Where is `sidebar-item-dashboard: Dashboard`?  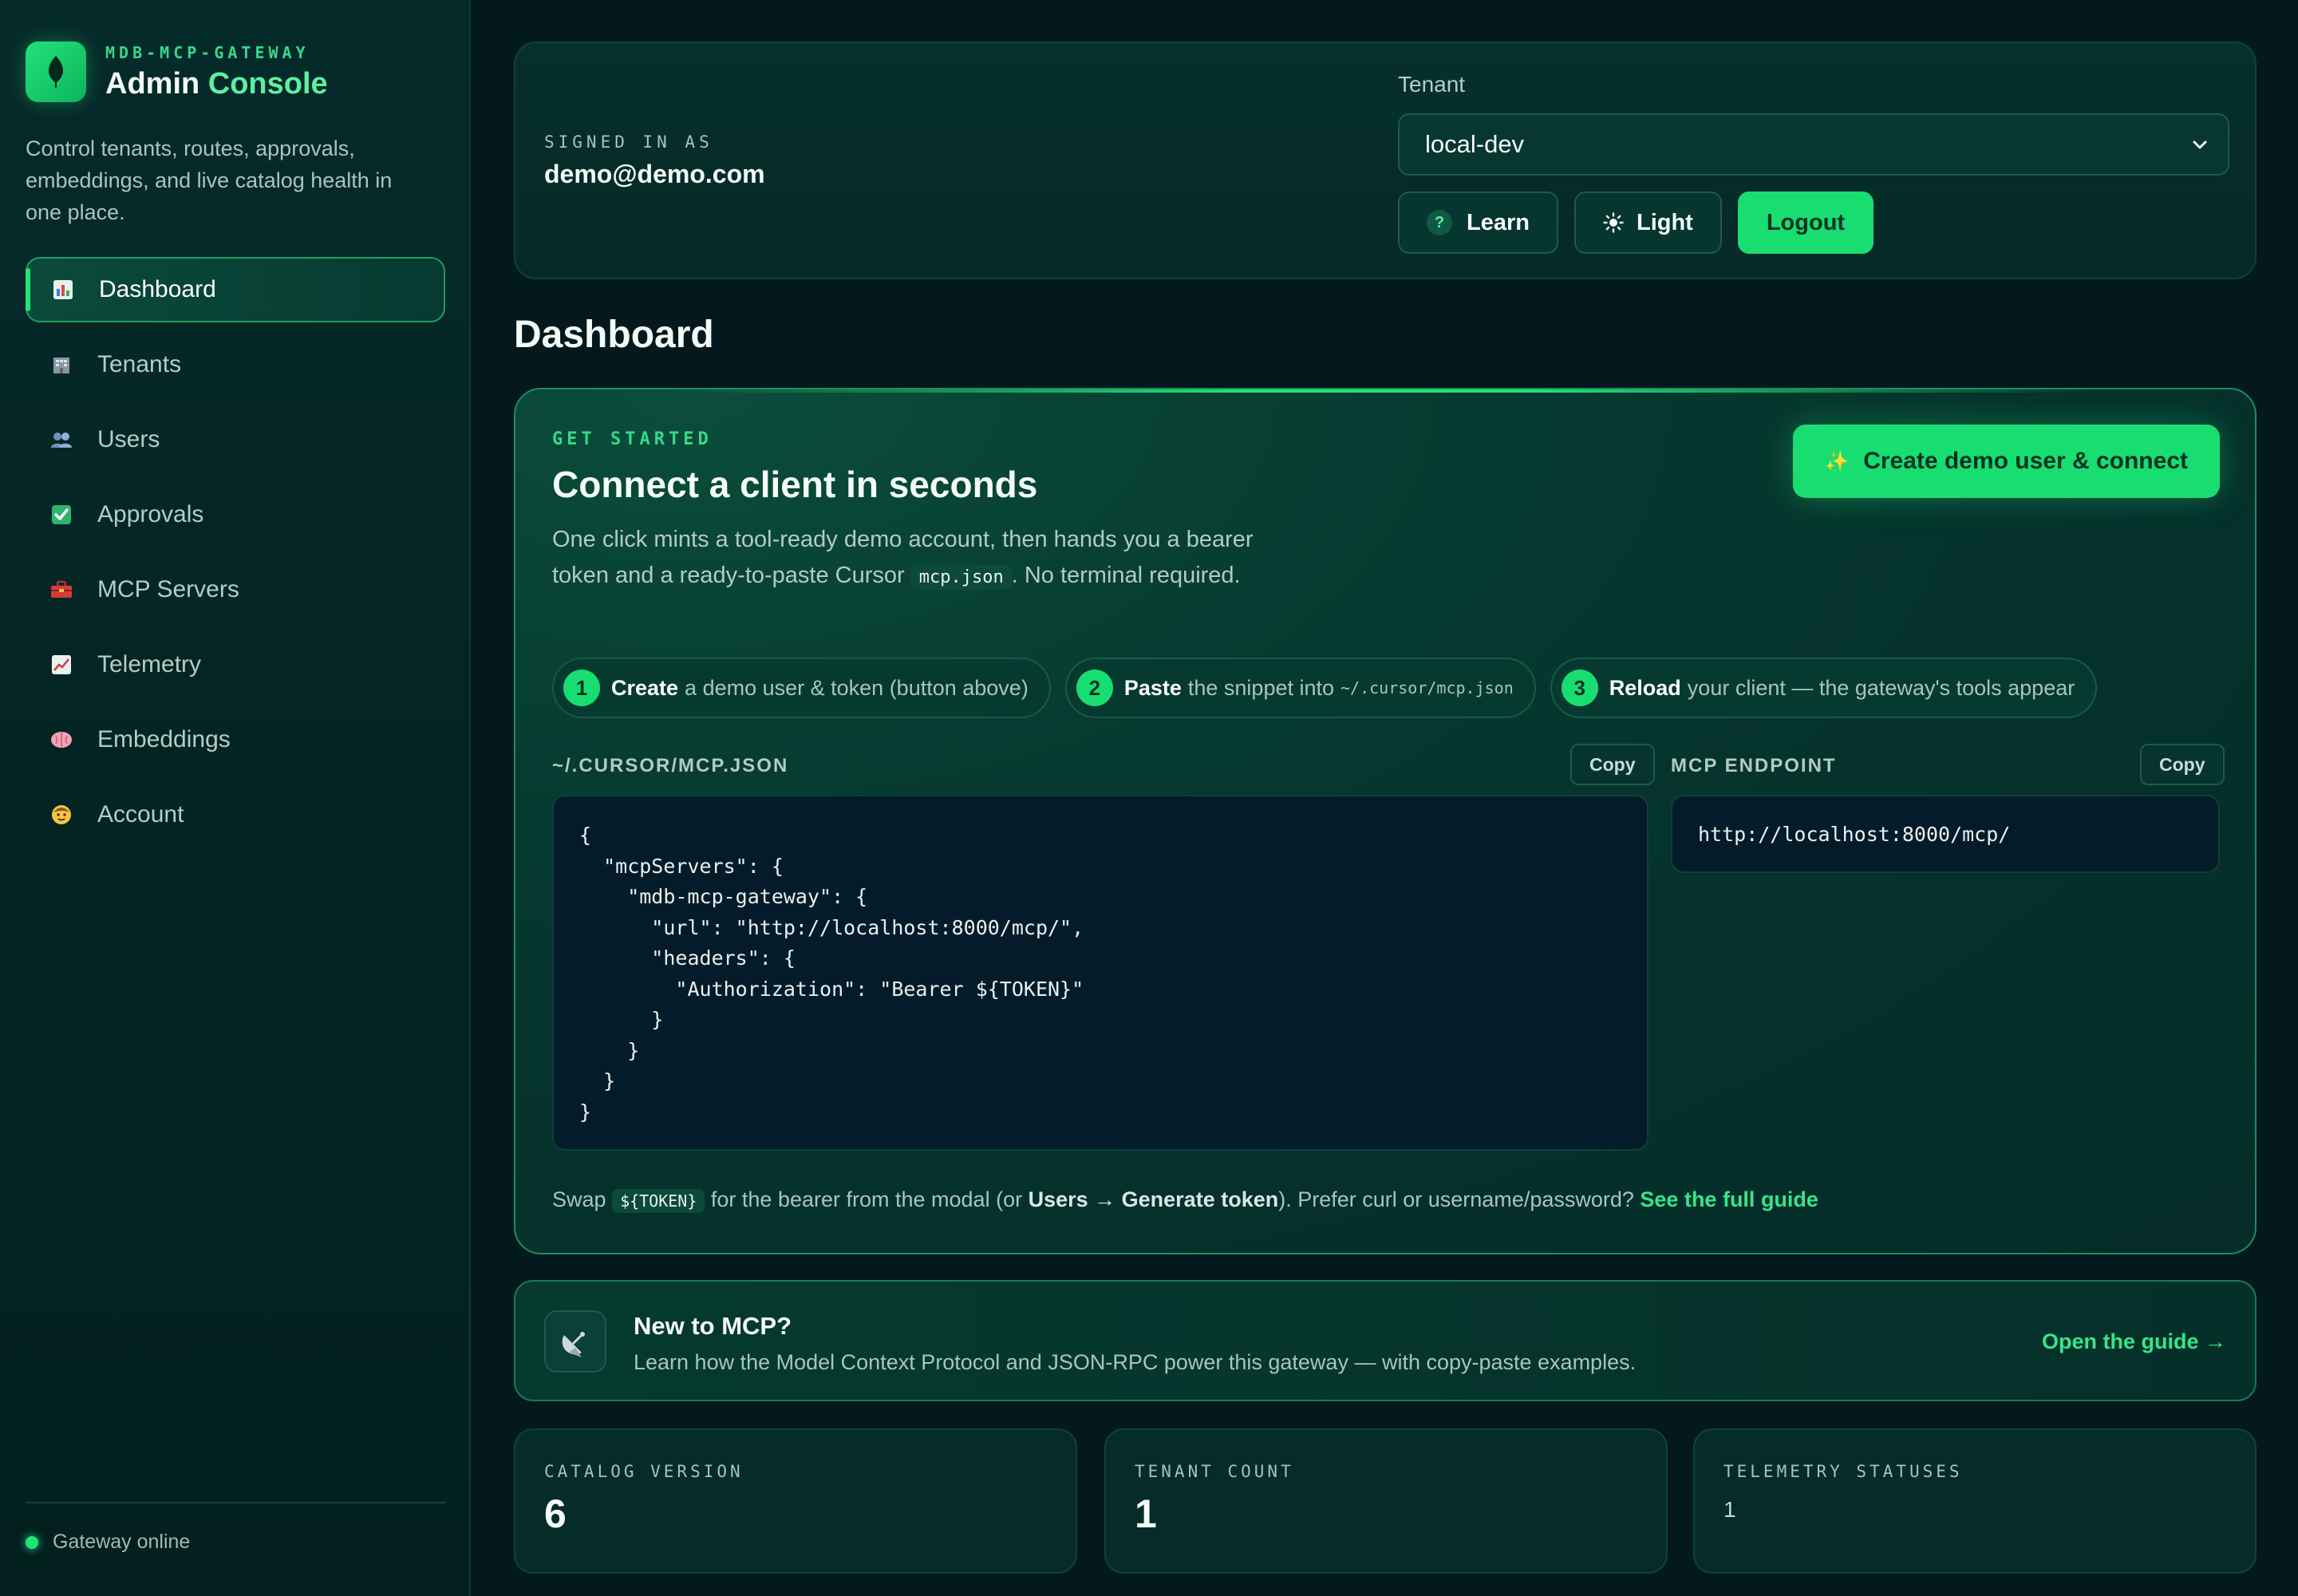
sidebar-item-dashboard: Dashboard is located at coordinates (236, 289).